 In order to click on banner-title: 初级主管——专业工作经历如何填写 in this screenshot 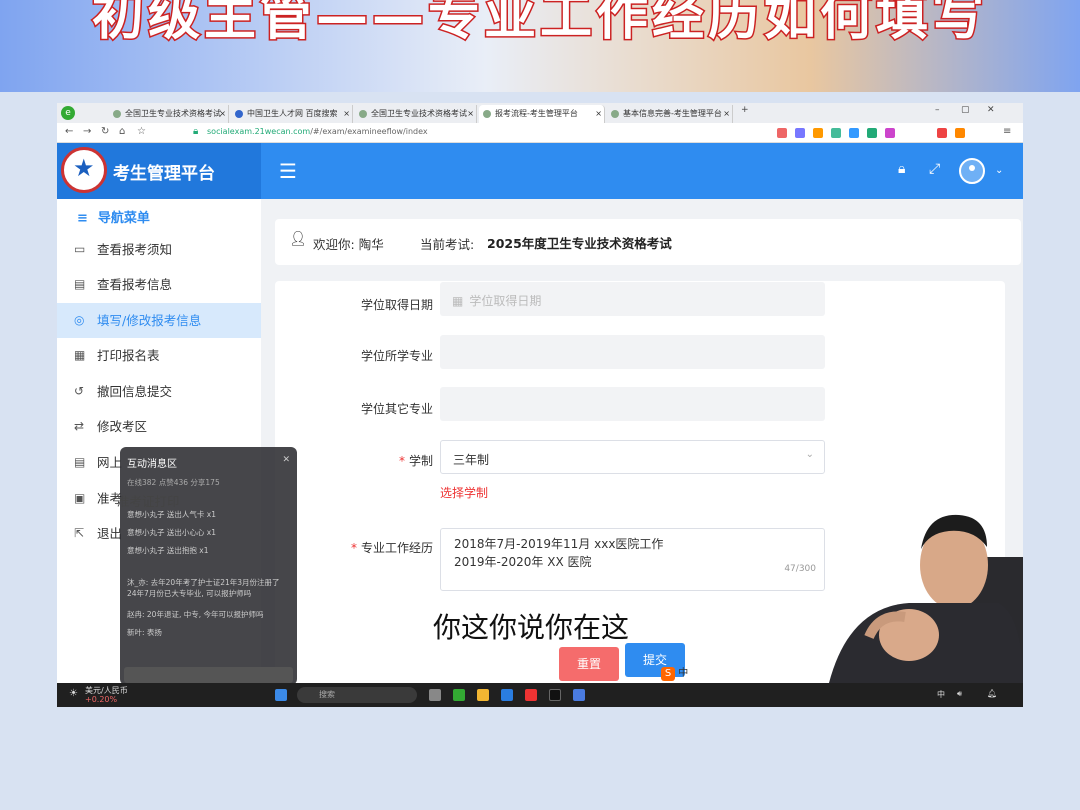, I will do `click(539, 24)`.